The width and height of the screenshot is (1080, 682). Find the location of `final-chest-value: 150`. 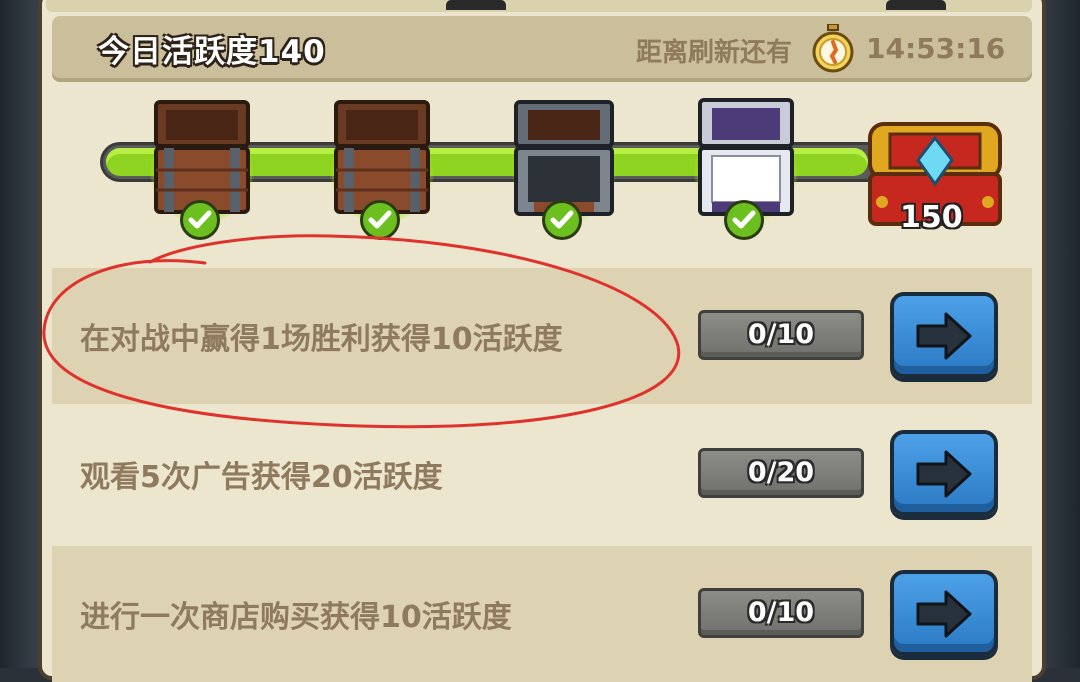

final-chest-value: 150 is located at coordinates (931, 217).